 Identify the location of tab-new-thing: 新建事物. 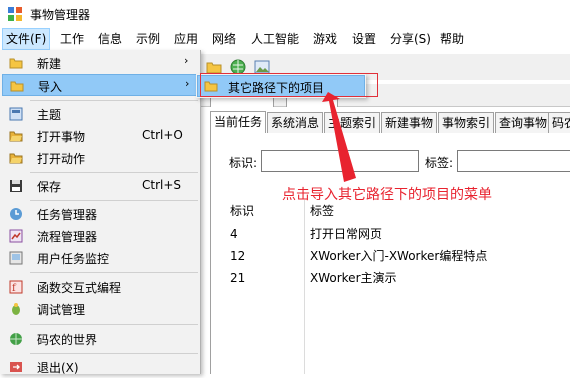
(409, 122).